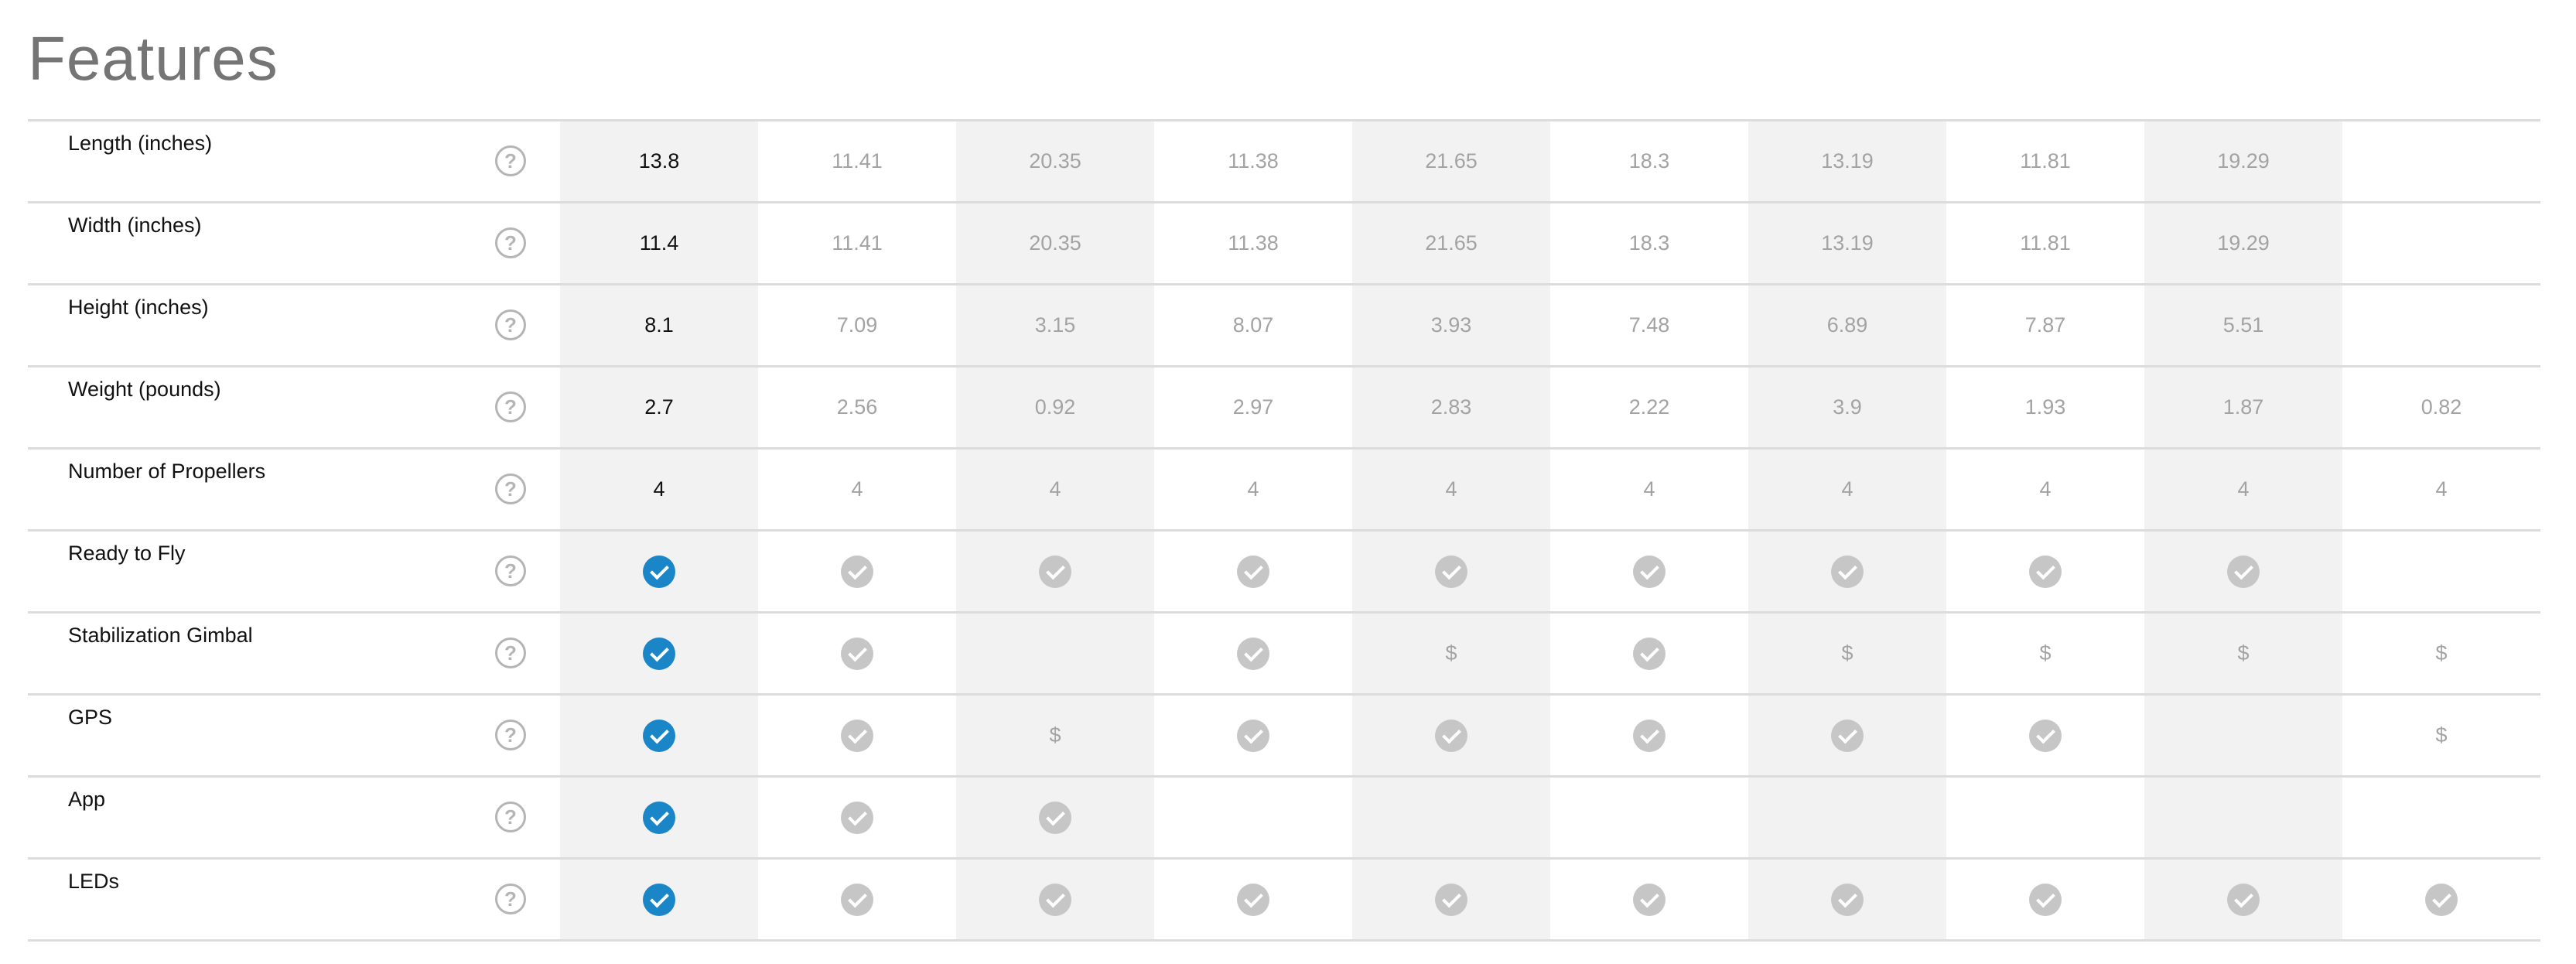 Image resolution: width=2576 pixels, height=964 pixels. I want to click on feature-label: Stabilization Gimbal, so click(160, 636).